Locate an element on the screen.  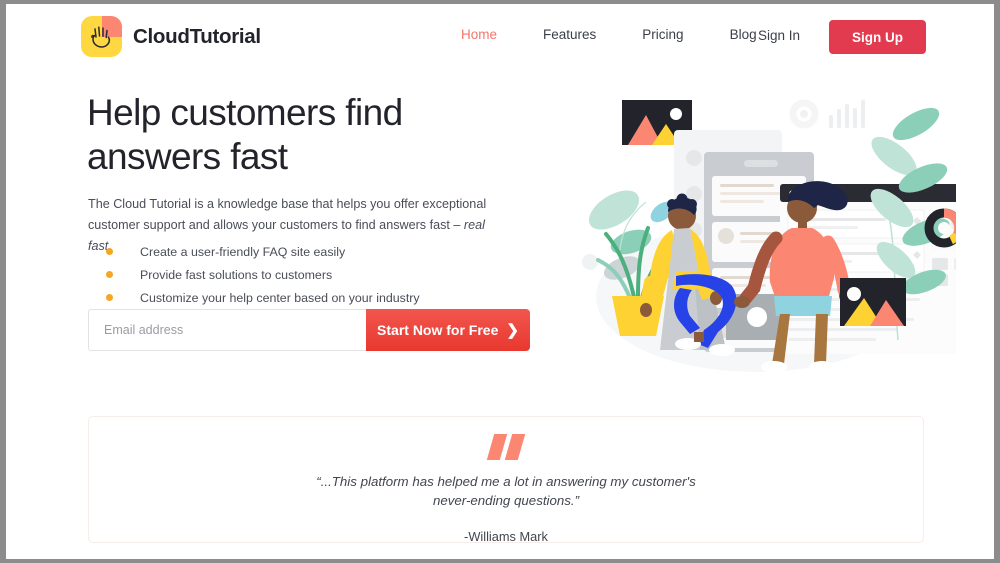
start-now-label: Start Now for Free is located at coordinates (438, 330).